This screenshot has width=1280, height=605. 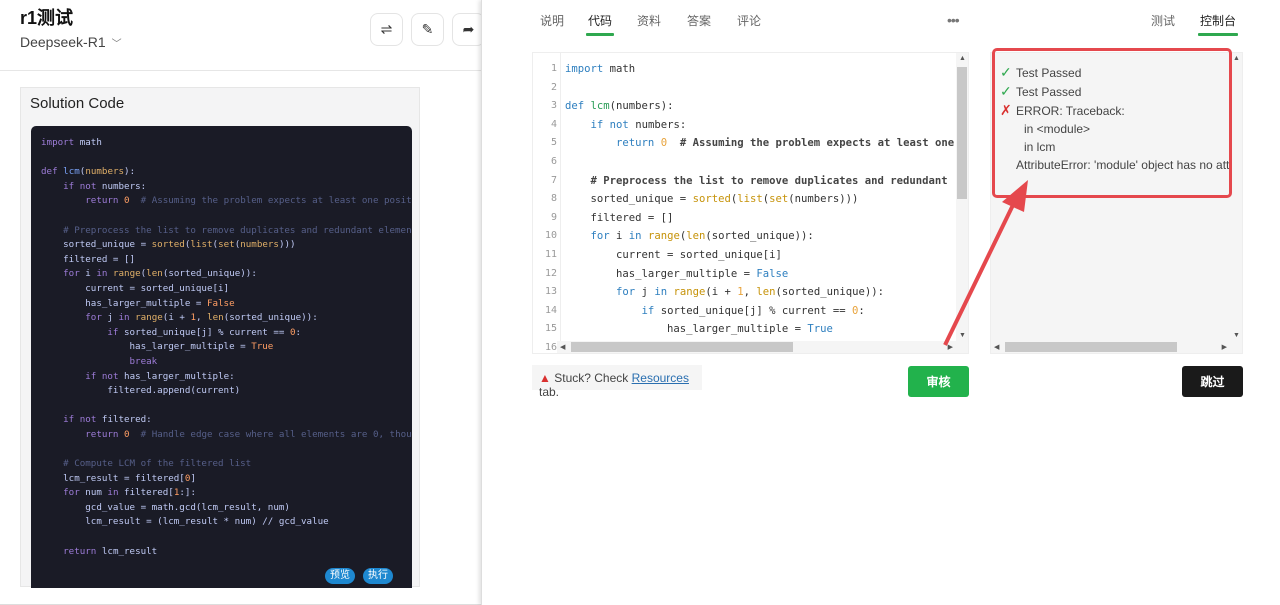 What do you see at coordinates (985, 263) in the screenshot?
I see `annotation-arrow` at bounding box center [985, 263].